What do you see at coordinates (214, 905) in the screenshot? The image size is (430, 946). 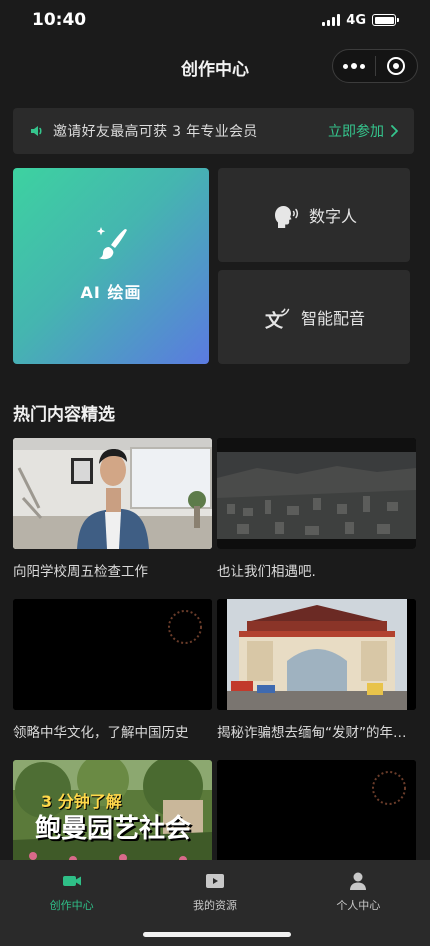 I see `tab-label: 我的资源` at bounding box center [214, 905].